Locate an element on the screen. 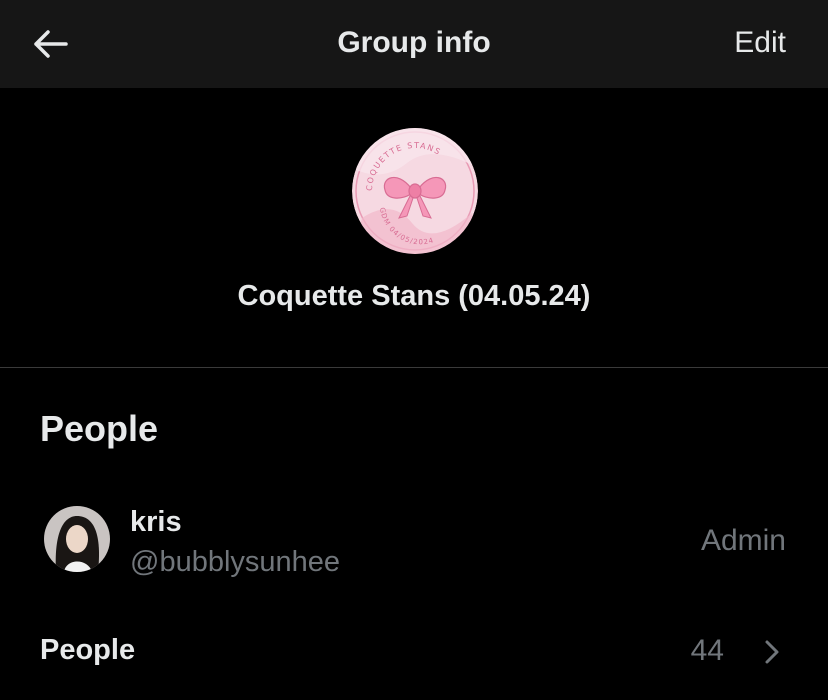 The height and width of the screenshot is (700, 828). avatar is located at coordinates (77, 539).